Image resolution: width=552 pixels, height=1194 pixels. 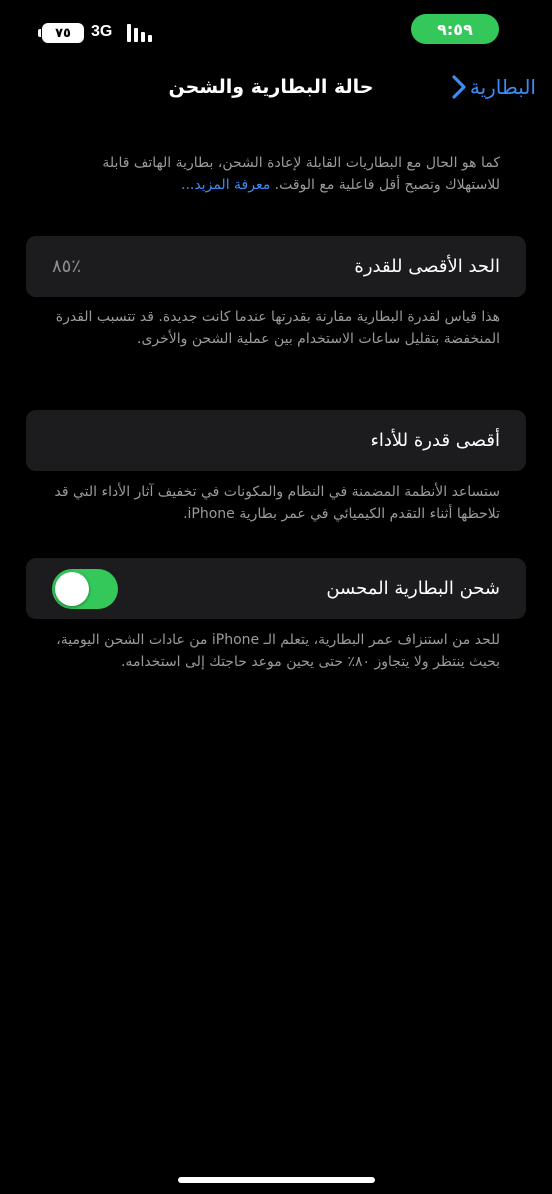 I want to click on back-button: البطارية, so click(x=489, y=87).